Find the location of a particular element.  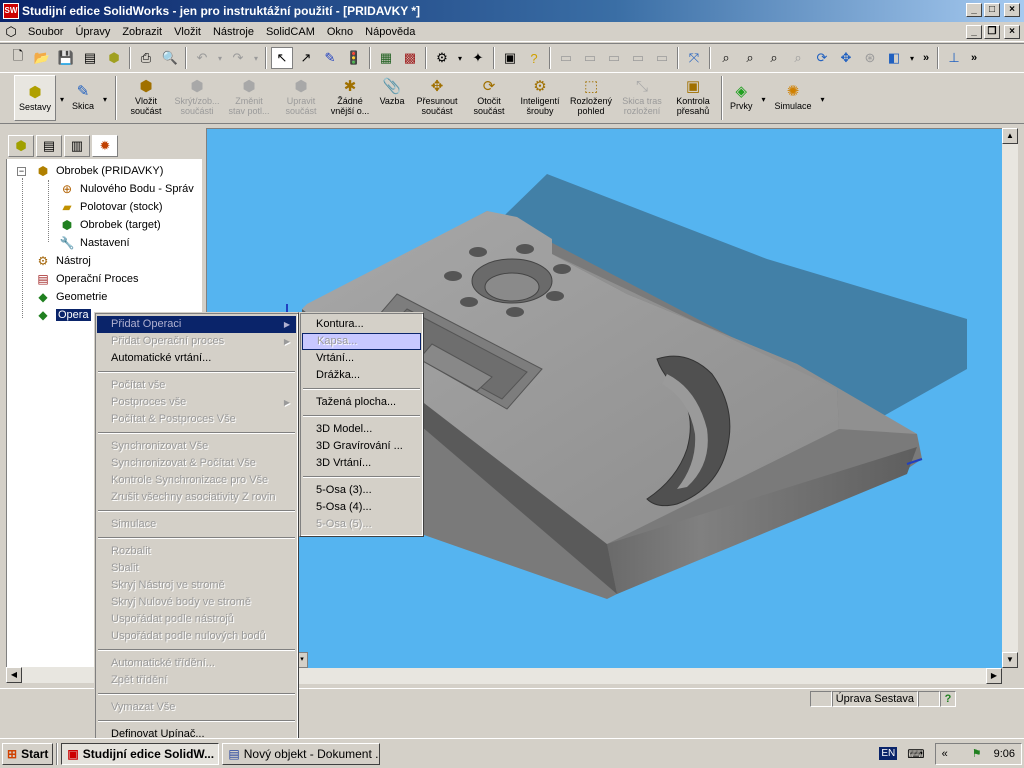

edit-part-button: ⬢ Upravit součást is located at coordinates (301, 98).